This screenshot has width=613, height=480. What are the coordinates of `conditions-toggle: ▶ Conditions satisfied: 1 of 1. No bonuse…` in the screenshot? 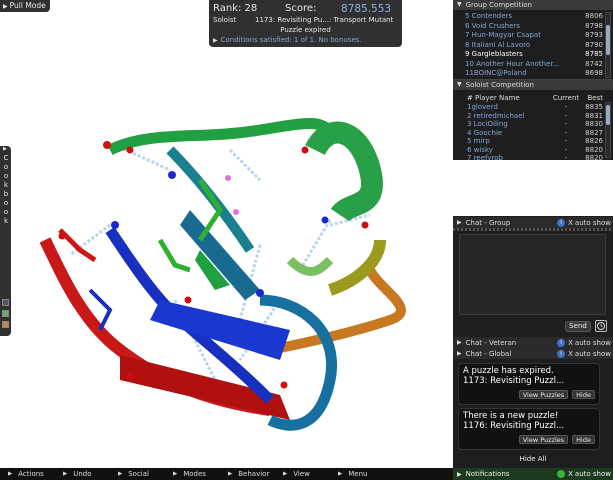 It's located at (305, 41).